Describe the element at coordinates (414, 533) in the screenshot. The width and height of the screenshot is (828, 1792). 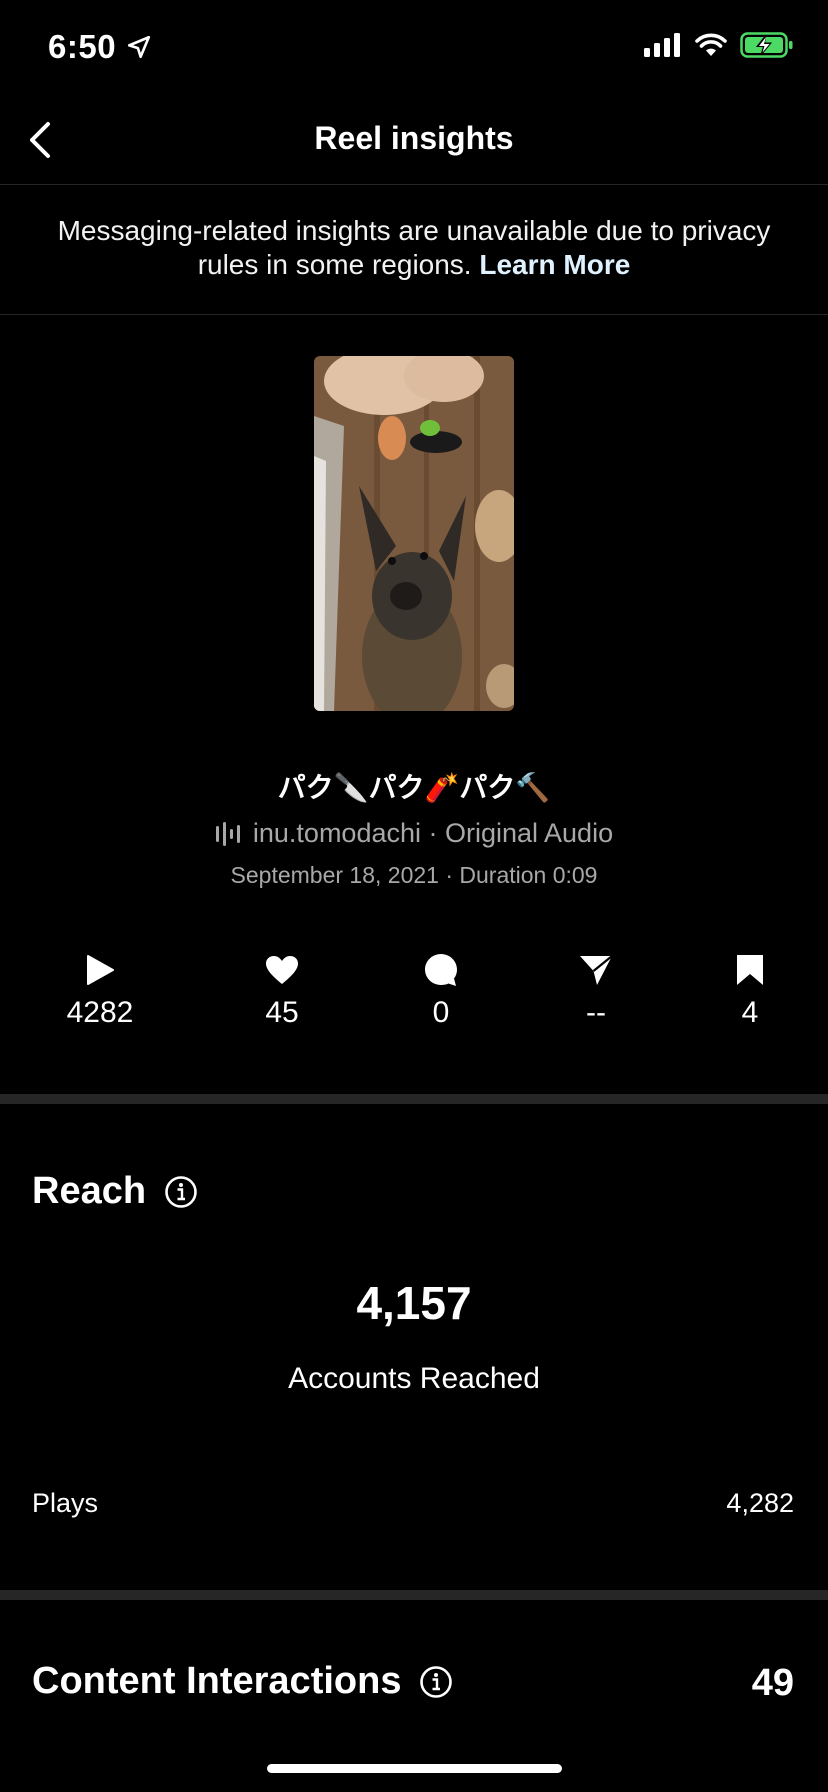
I see `reel-thumbnail` at that location.